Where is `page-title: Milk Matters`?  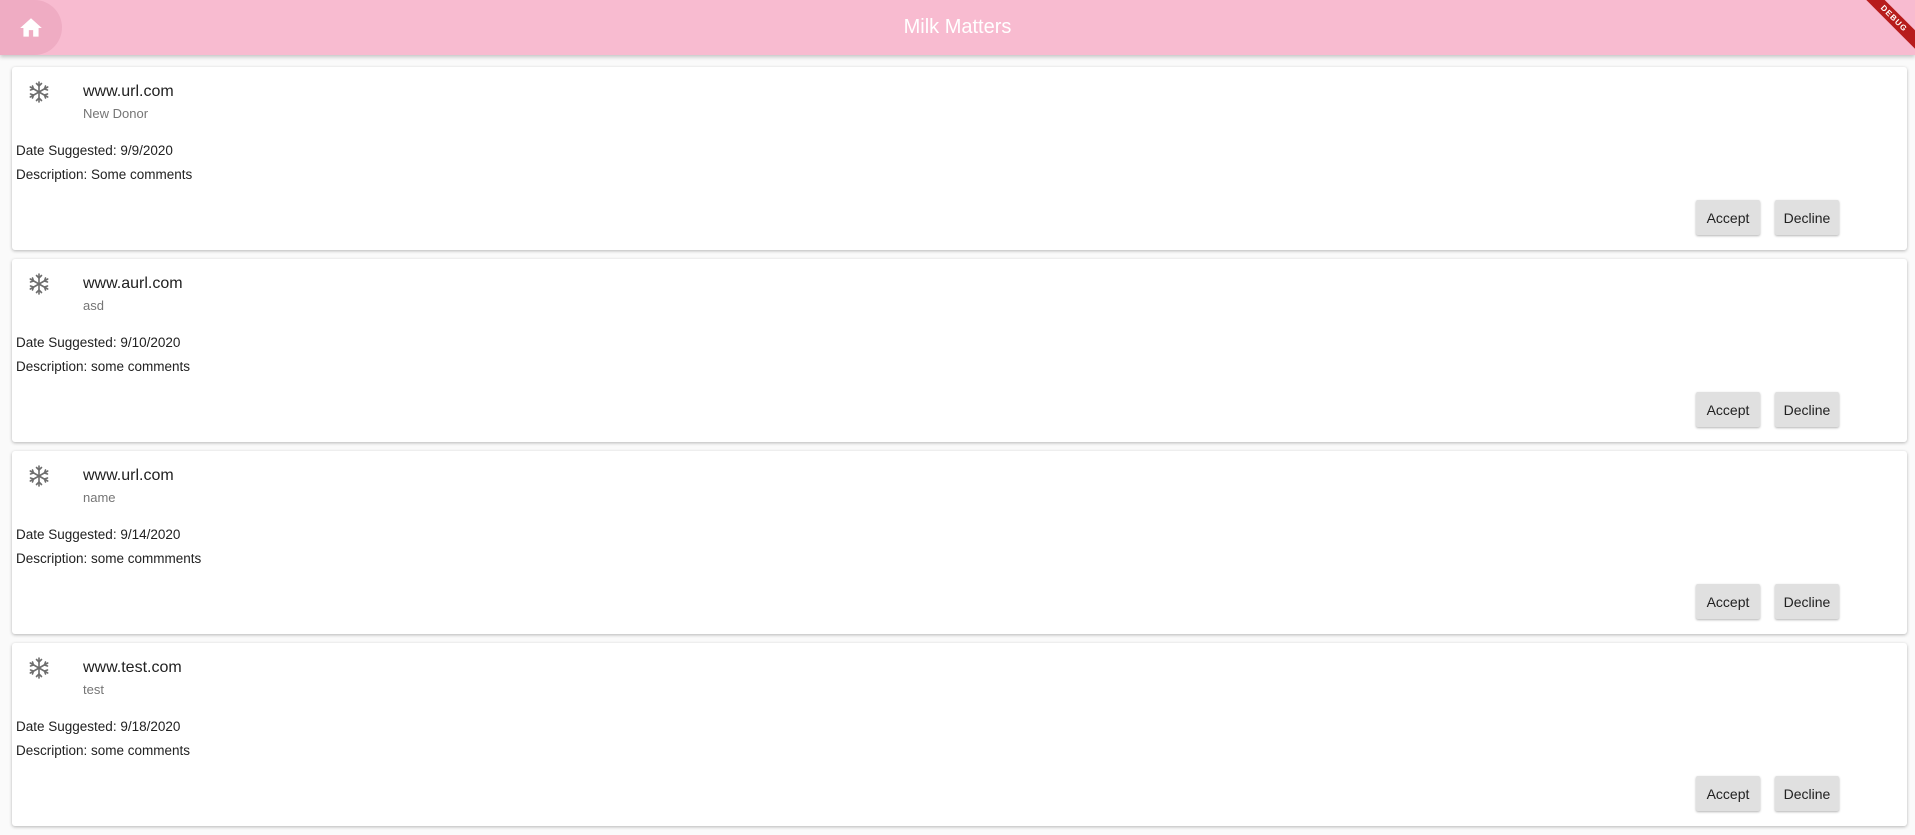 page-title: Milk Matters is located at coordinates (957, 27).